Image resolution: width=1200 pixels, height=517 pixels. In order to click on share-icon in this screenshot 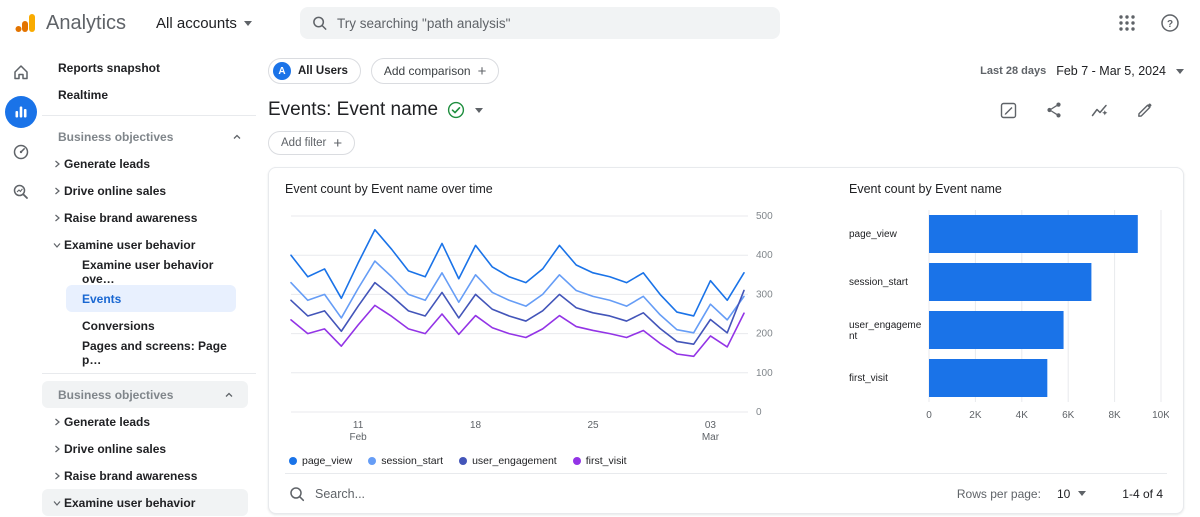, I will do `click(1054, 110)`.